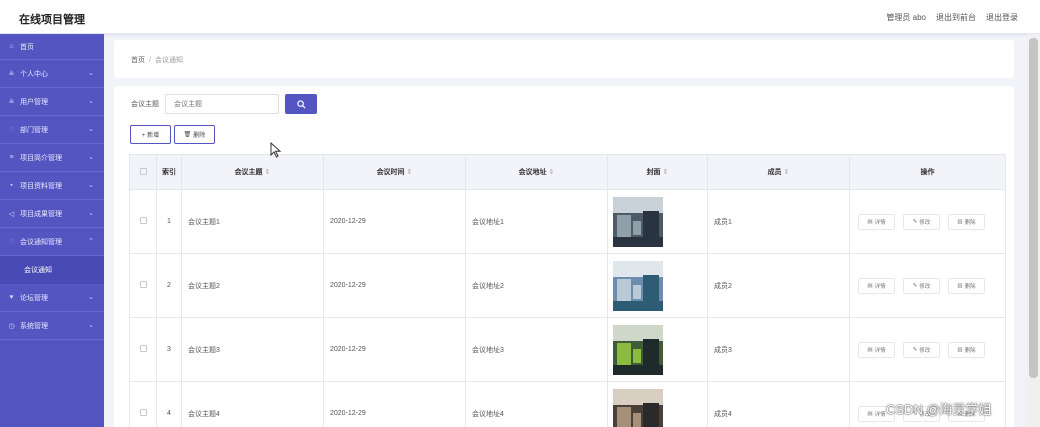 The image size is (1040, 427). What do you see at coordinates (778, 404) in the screenshot?
I see `row-member: 成员4` at bounding box center [778, 404].